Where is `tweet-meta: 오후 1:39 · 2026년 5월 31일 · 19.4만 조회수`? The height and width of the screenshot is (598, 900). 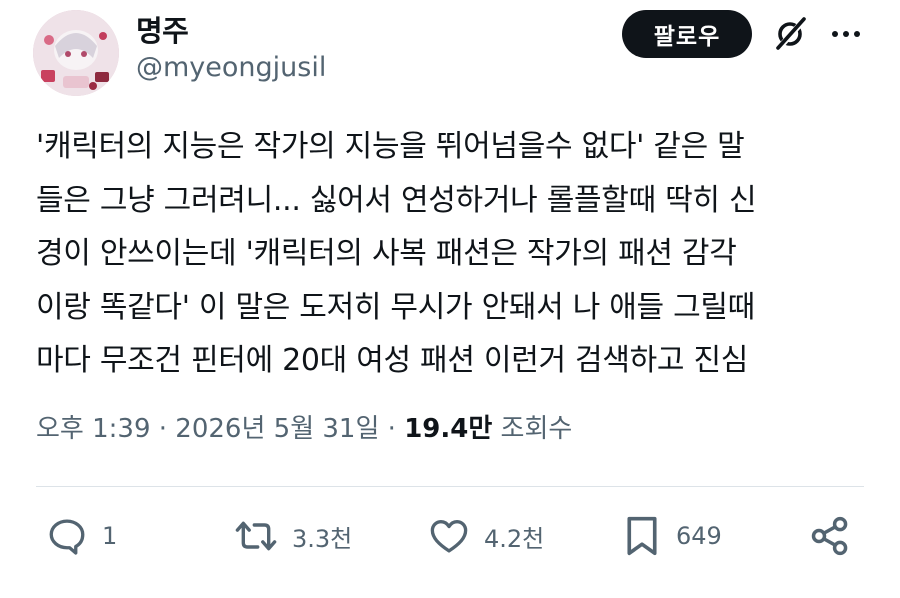 tweet-meta: 오후 1:39 · 2026년 5월 31일 · 19.4만 조회수 is located at coordinates (304, 426).